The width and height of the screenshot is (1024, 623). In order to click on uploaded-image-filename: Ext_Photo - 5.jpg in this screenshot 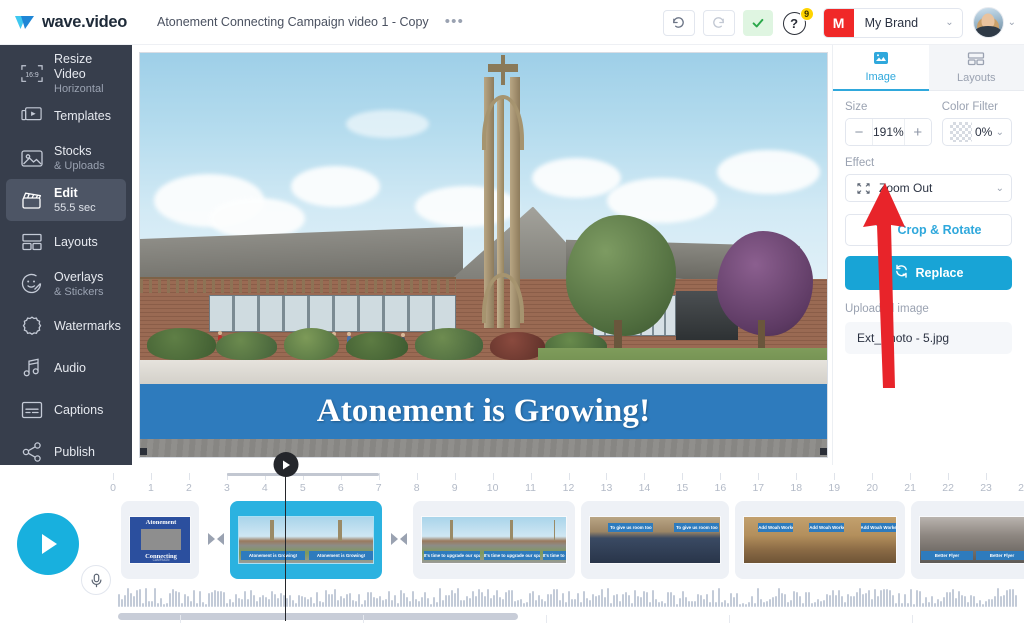, I will do `click(928, 338)`.